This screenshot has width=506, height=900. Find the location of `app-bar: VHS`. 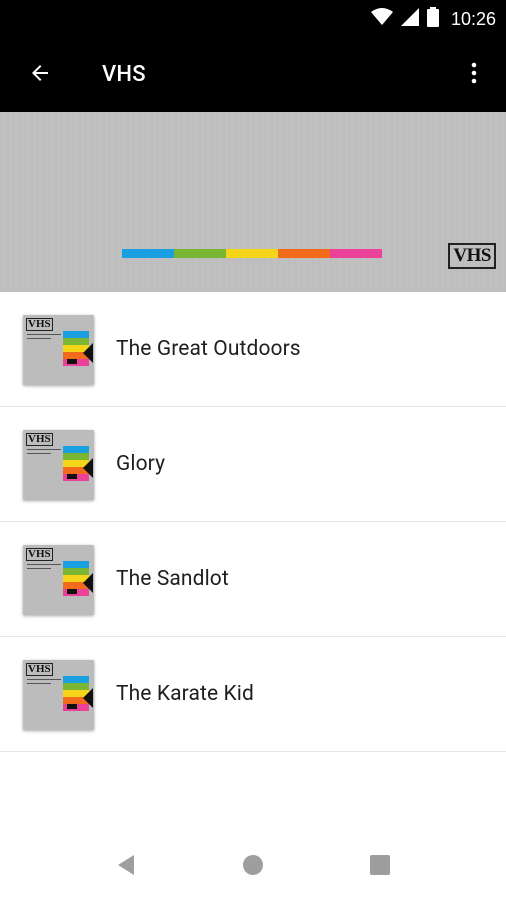

app-bar: VHS is located at coordinates (253, 75).